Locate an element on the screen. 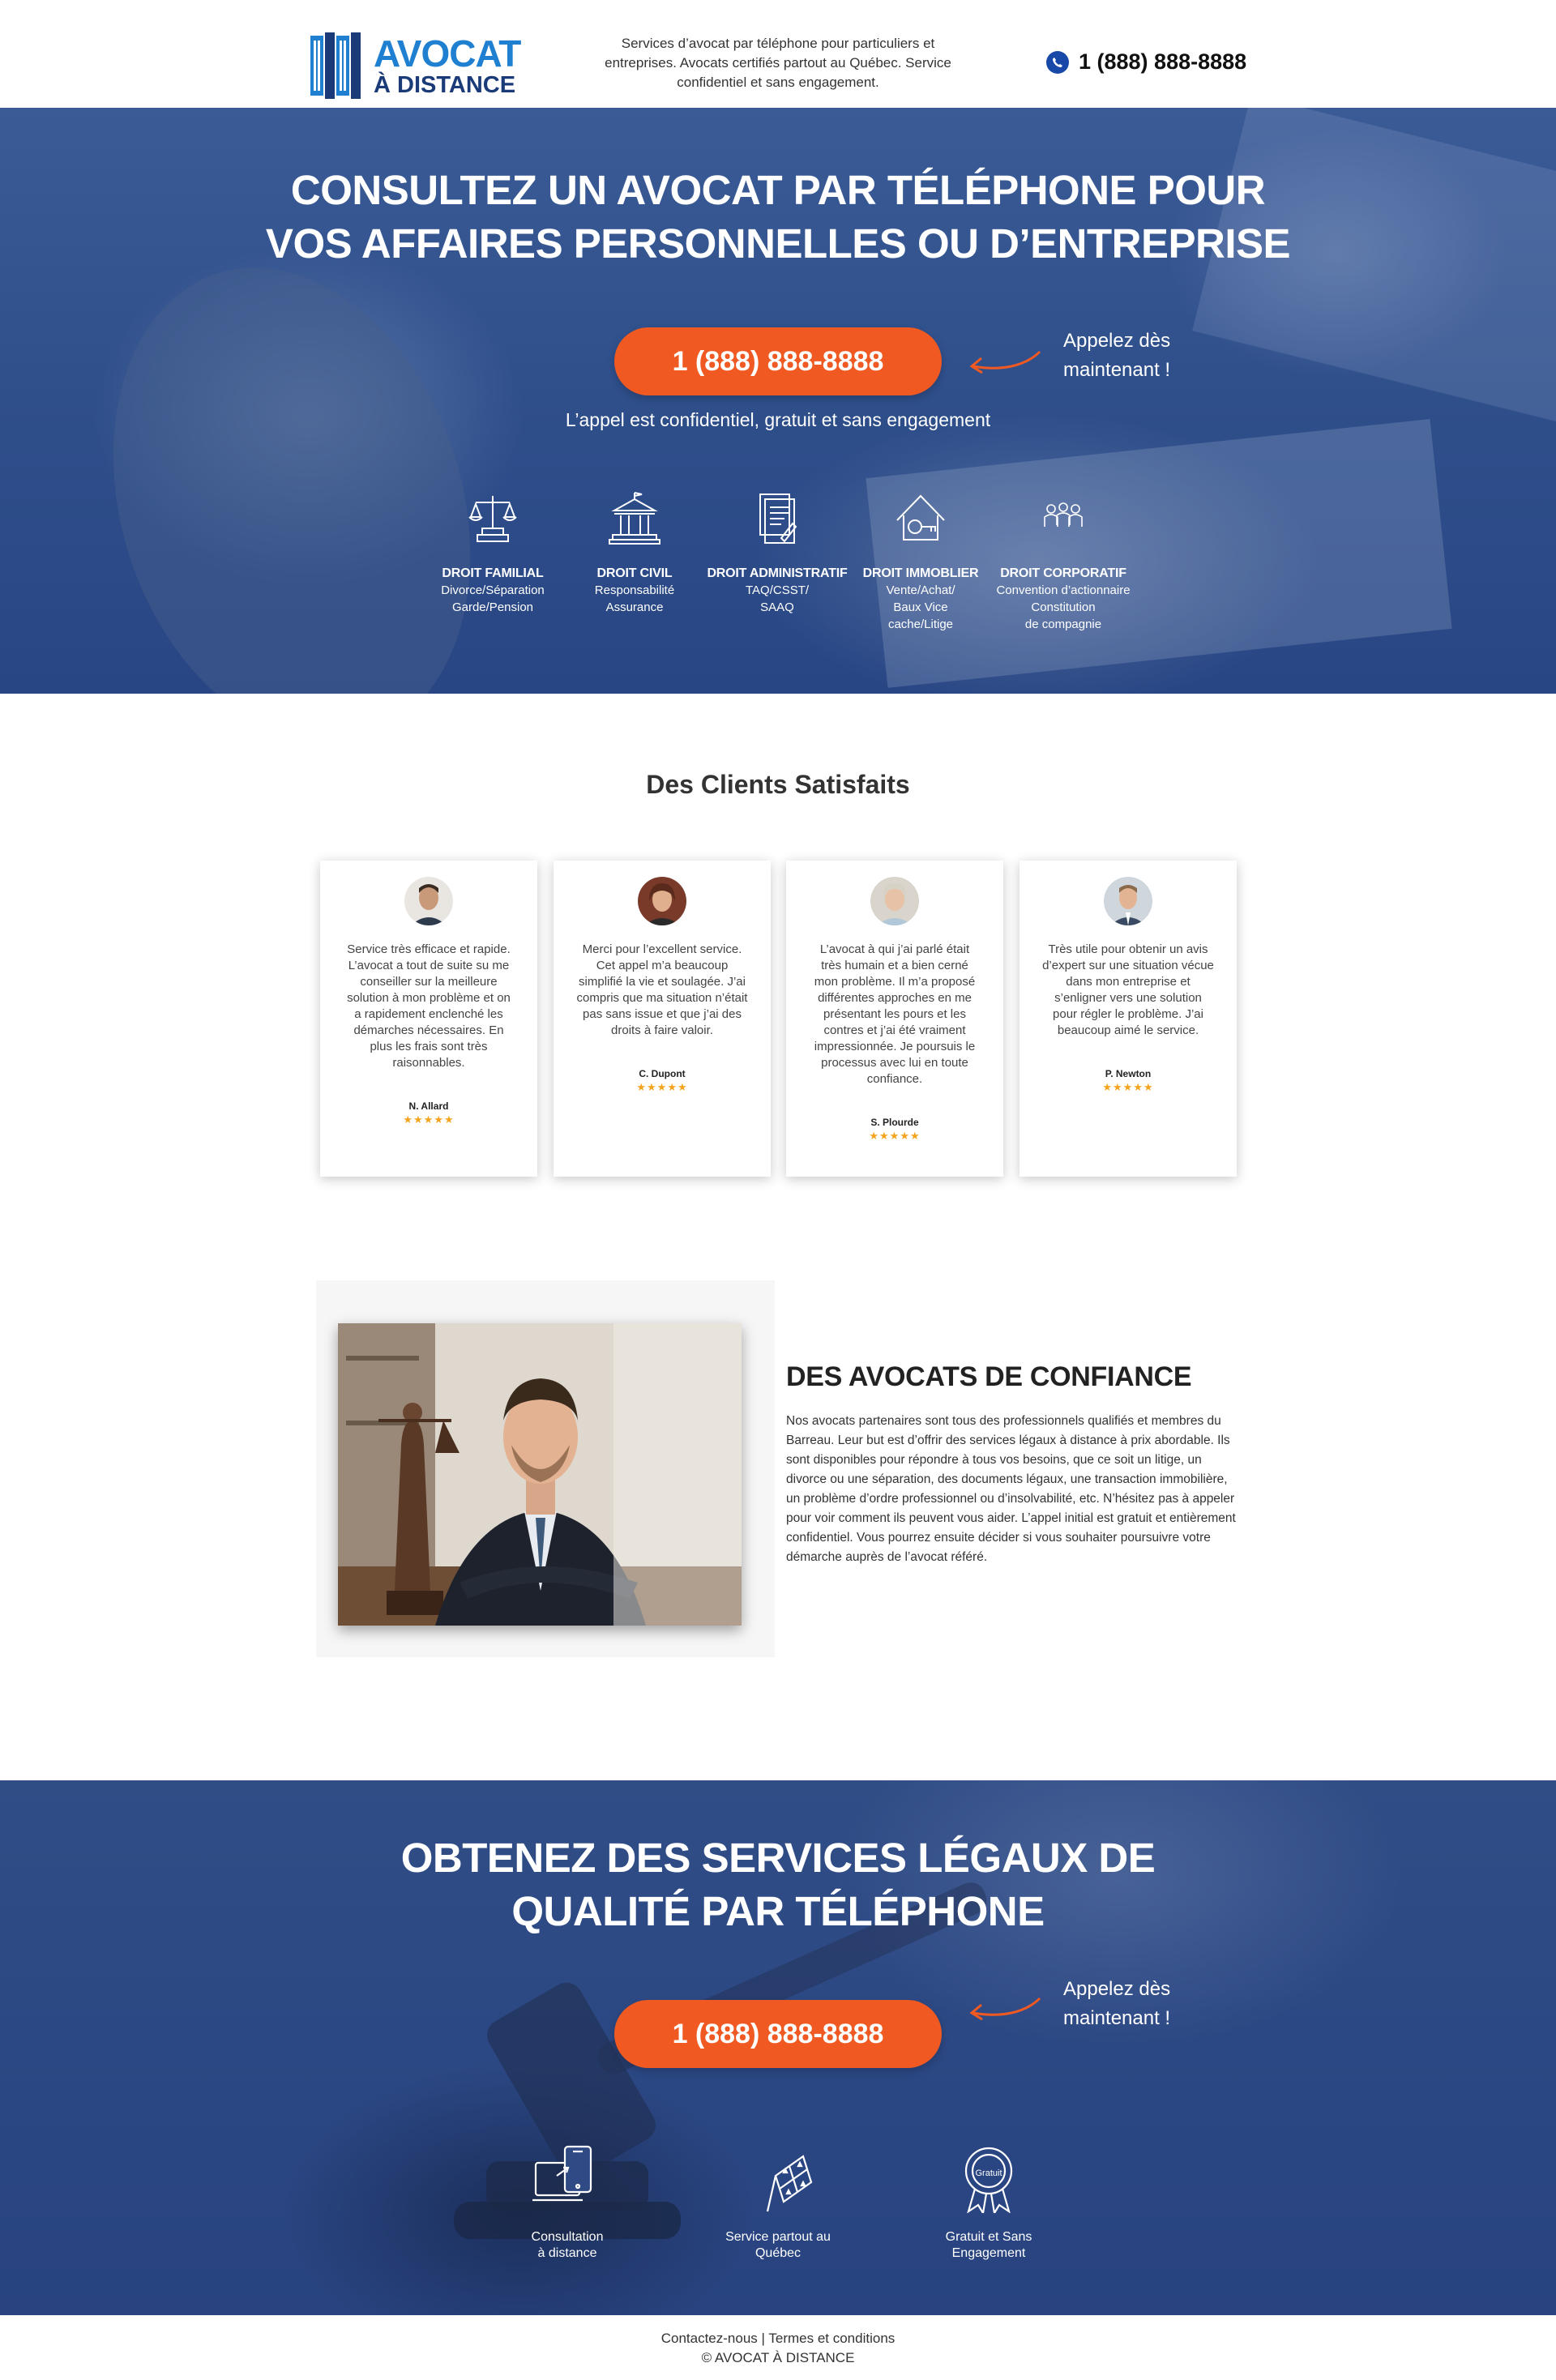 This screenshot has height=2380, width=1556. service-detail: Assurance is located at coordinates (634, 607).